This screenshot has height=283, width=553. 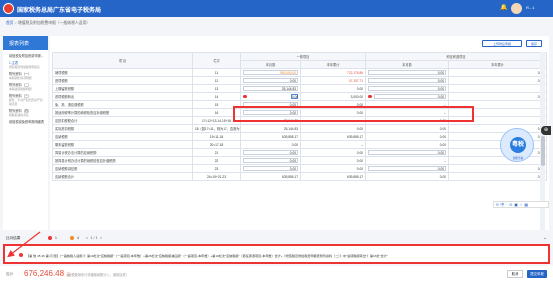 I want to click on row-number: 24=19+21-23, so click(x=216, y=176).